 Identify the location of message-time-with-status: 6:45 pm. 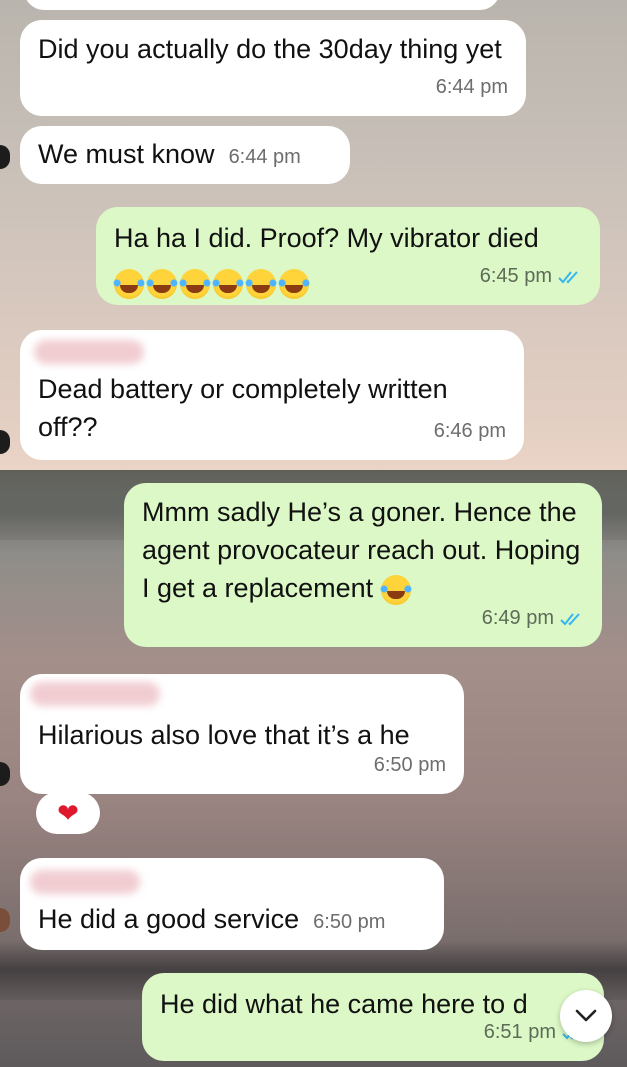
(531, 276).